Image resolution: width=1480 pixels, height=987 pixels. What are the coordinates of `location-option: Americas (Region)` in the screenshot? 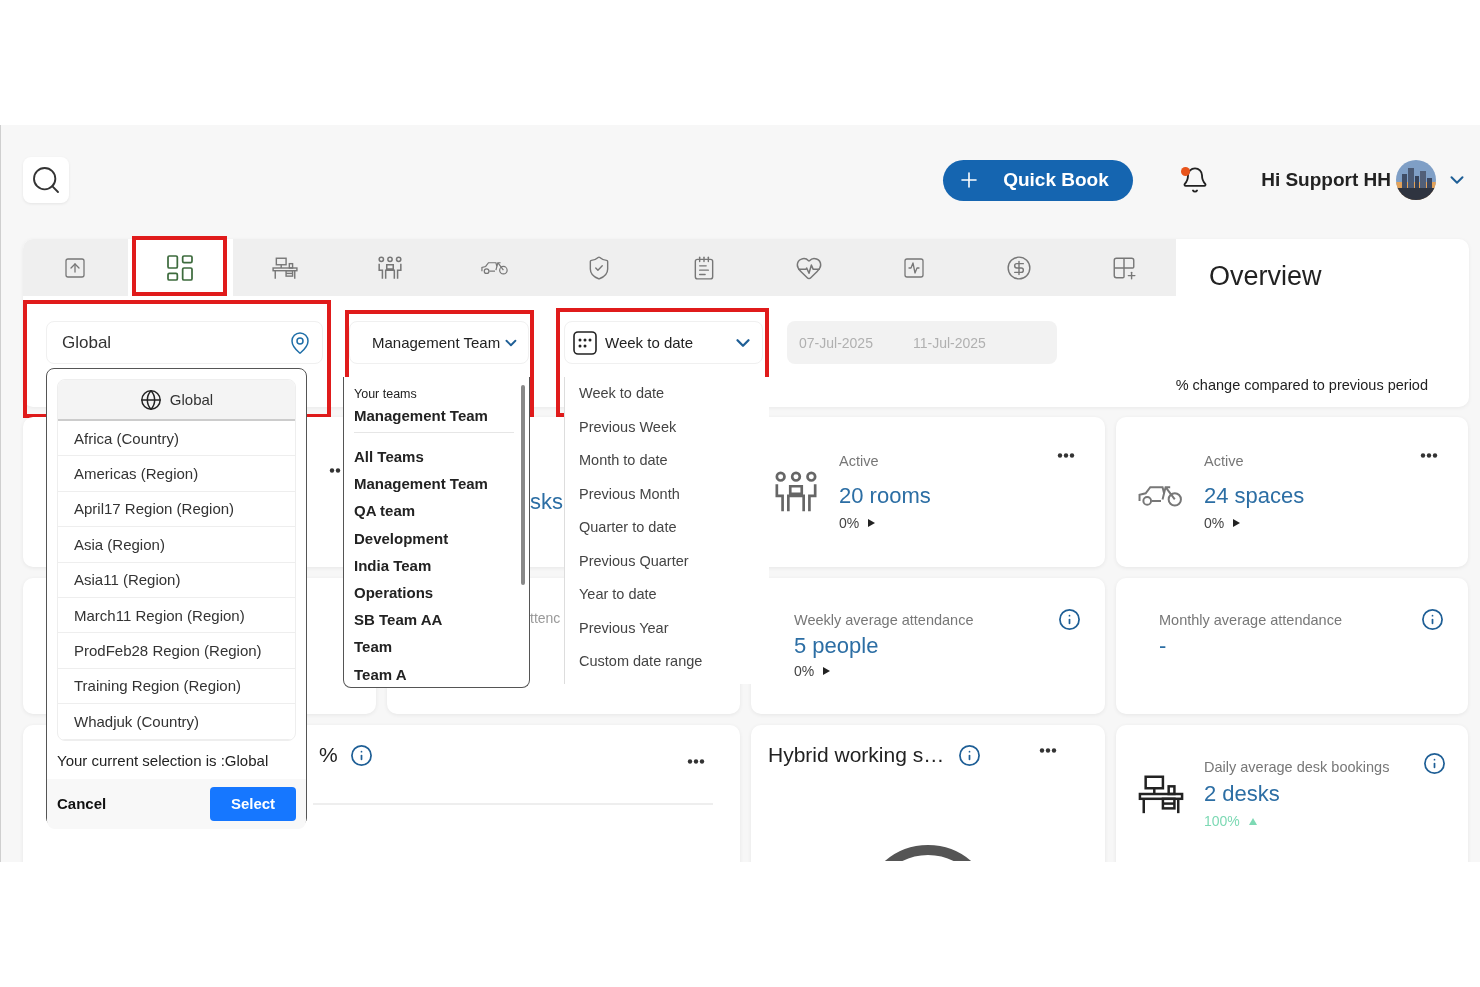 It's located at (176, 474).